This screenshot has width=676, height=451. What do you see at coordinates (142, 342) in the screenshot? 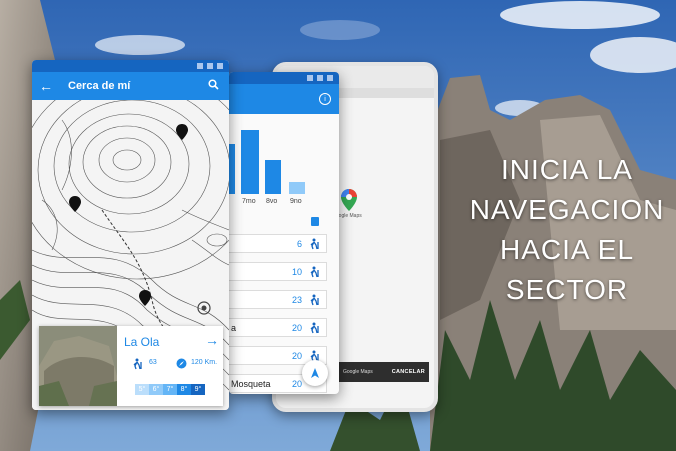
I see `sector-name: La Ola` at bounding box center [142, 342].